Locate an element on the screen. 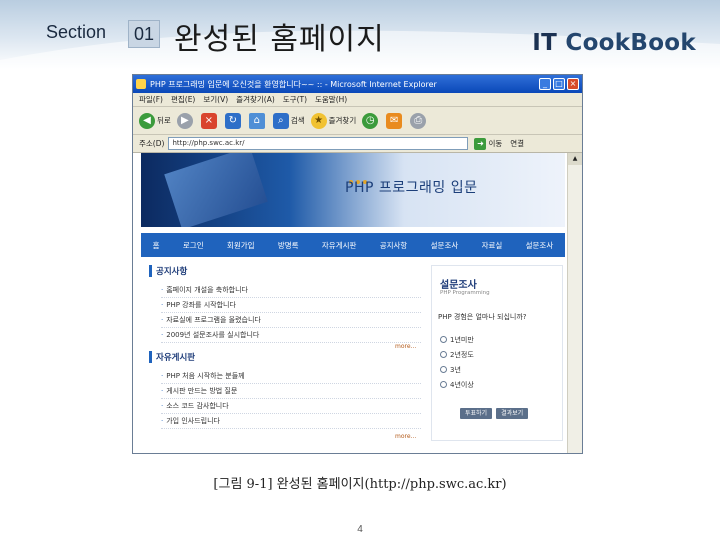 The image size is (720, 540). favorites-button: ★ 즐겨찾기 is located at coordinates (333, 120).